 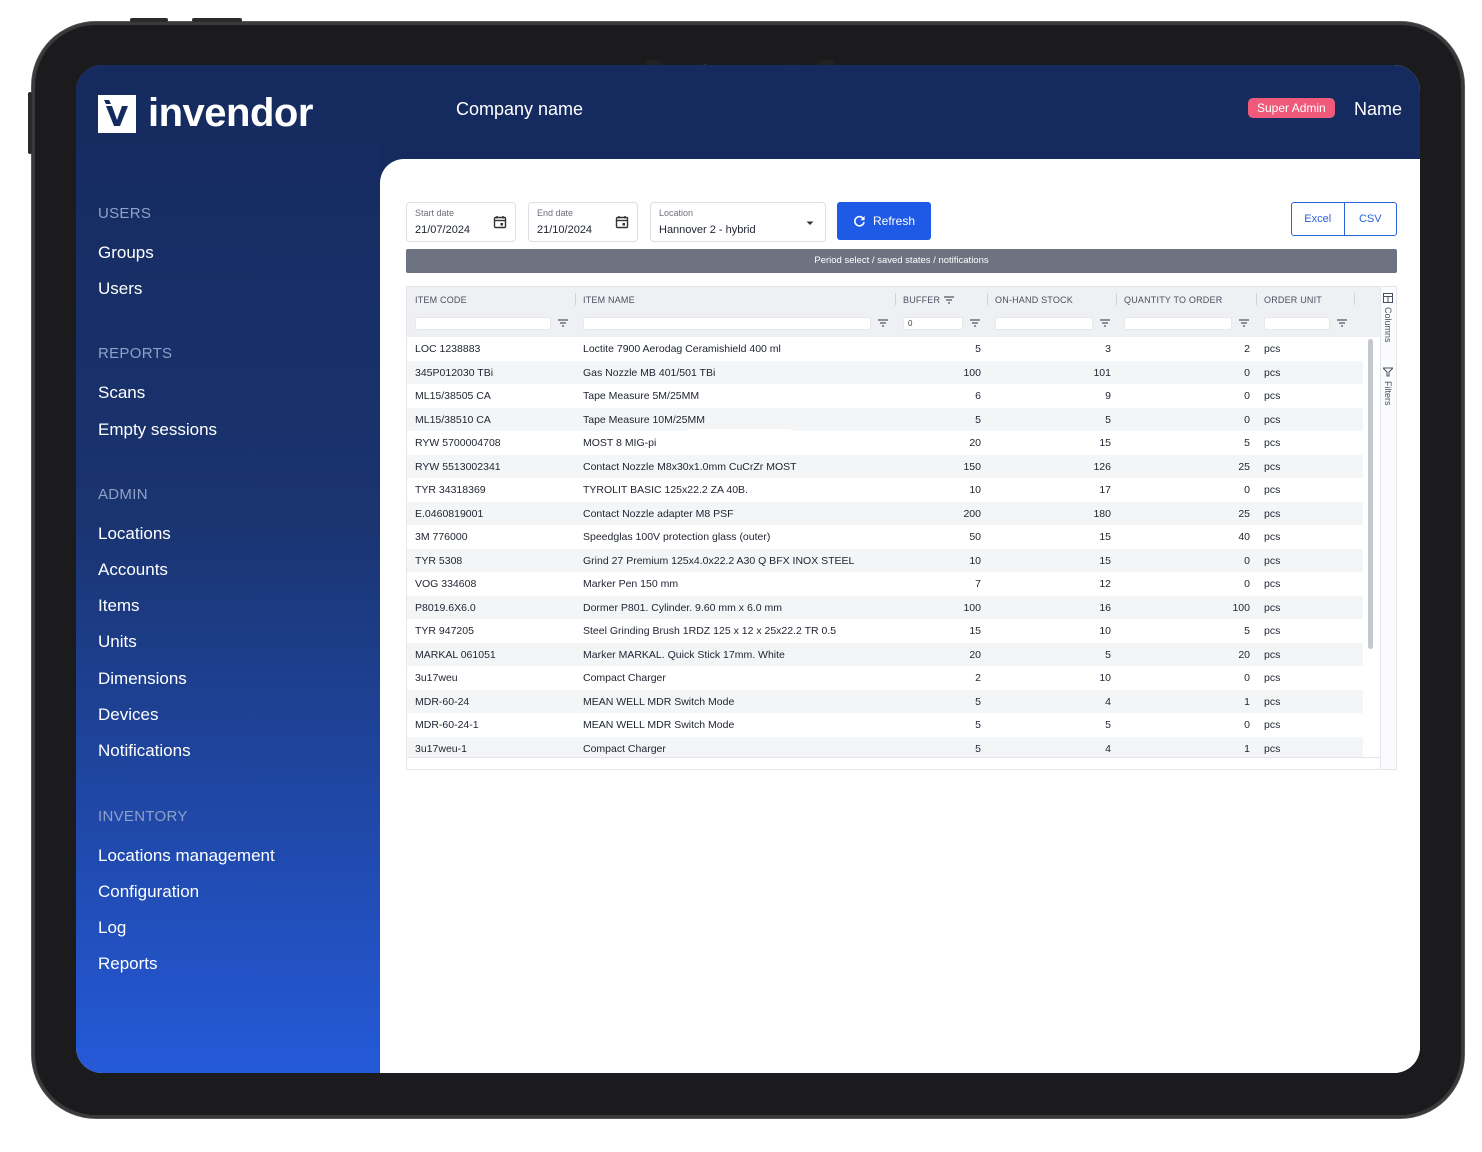 I want to click on column-header-item-name: ITEM NAME, so click(x=609, y=300).